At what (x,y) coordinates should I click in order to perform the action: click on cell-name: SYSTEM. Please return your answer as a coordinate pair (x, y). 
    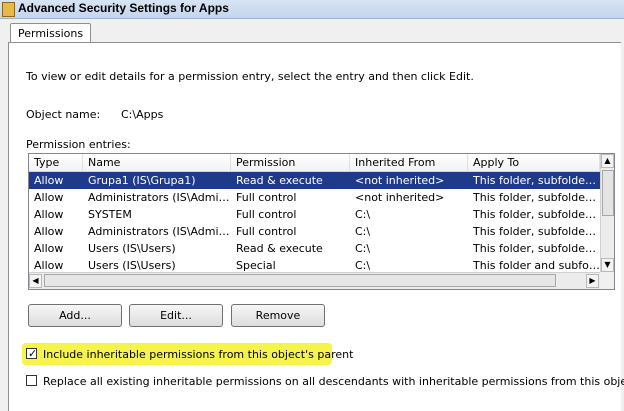
    Looking at the image, I should click on (110, 214).